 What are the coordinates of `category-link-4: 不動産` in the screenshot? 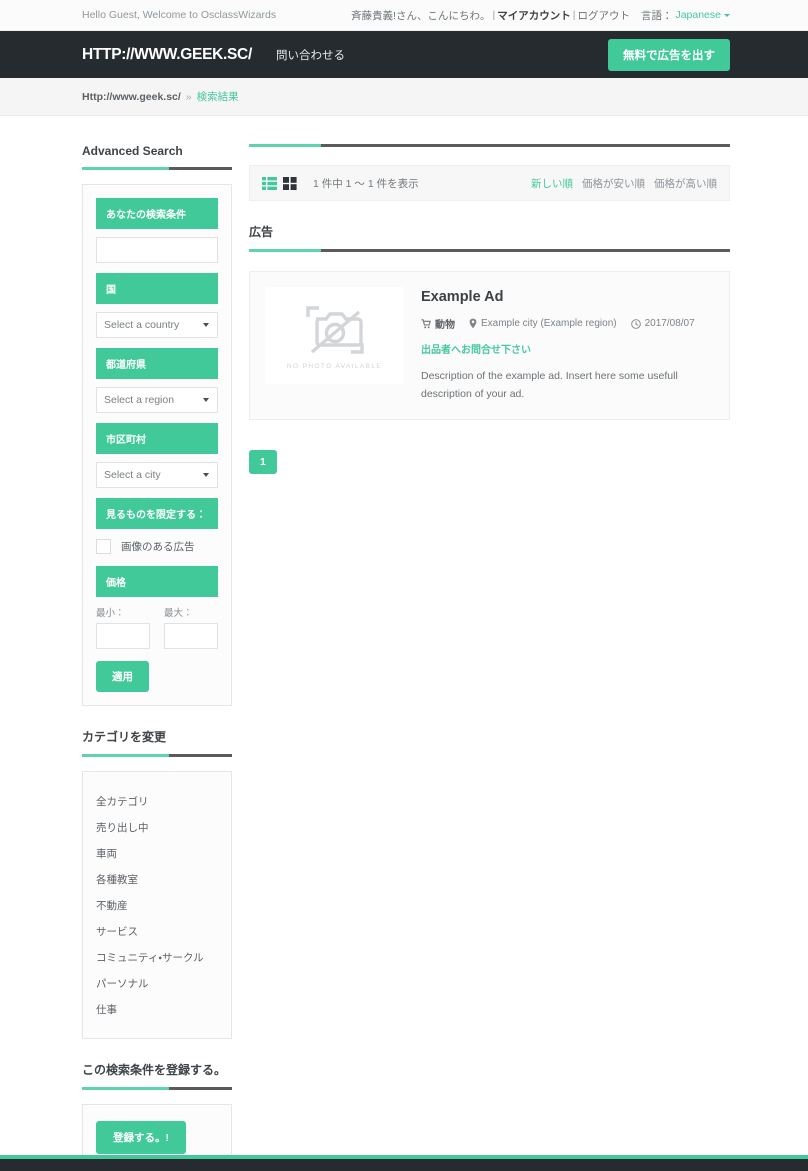 It's located at (112, 906).